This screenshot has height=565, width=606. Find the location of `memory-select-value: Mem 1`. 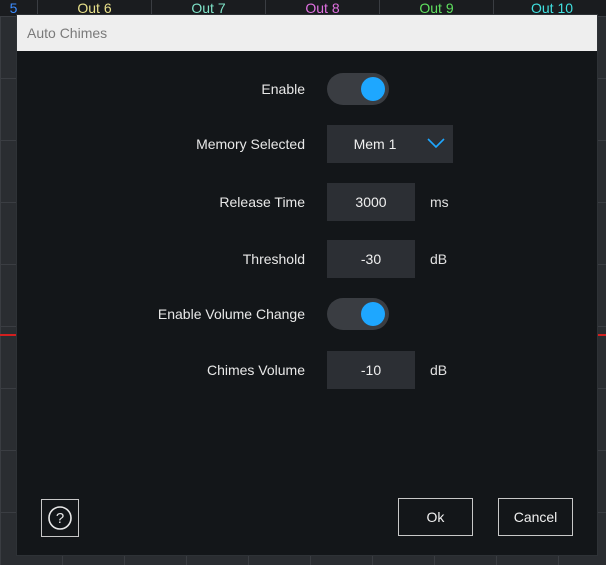

memory-select-value: Mem 1 is located at coordinates (375, 144).